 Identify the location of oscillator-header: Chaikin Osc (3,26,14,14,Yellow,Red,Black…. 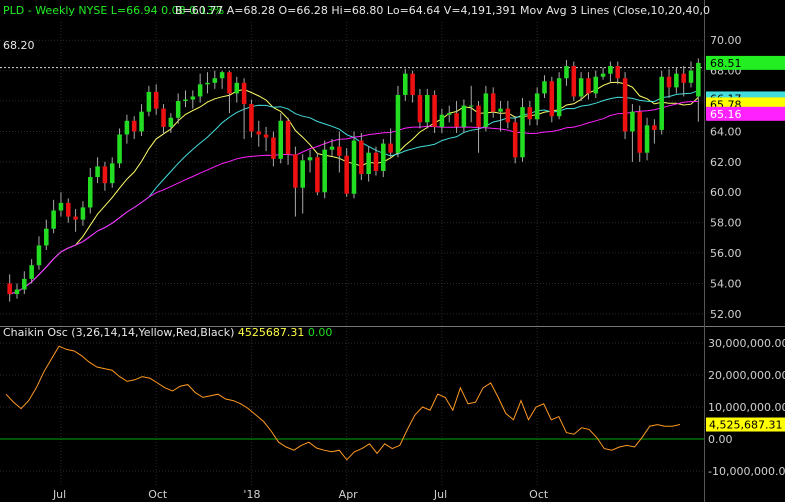
(167, 332).